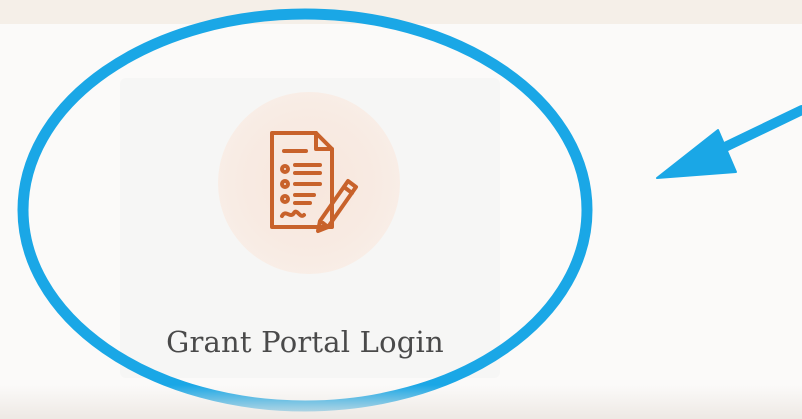  Describe the element at coordinates (729, 142) in the screenshot. I see `pointer-arrow-icon` at that location.